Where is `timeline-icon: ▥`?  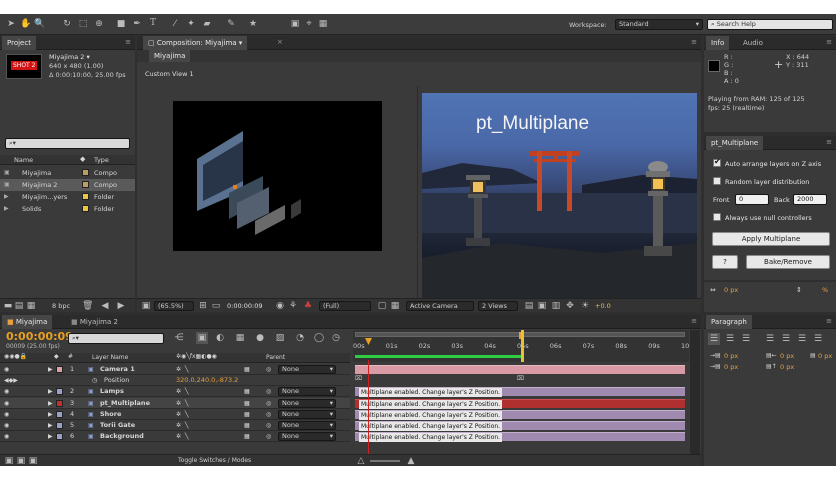
timeline-icon: ▥ is located at coordinates (556, 306).